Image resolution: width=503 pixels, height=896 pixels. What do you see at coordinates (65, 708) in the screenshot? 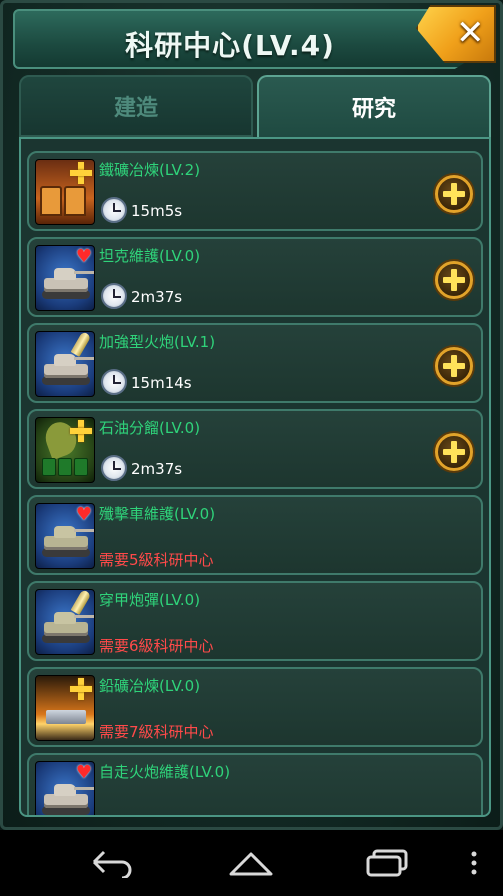
I see `lead-smelting-icon` at bounding box center [65, 708].